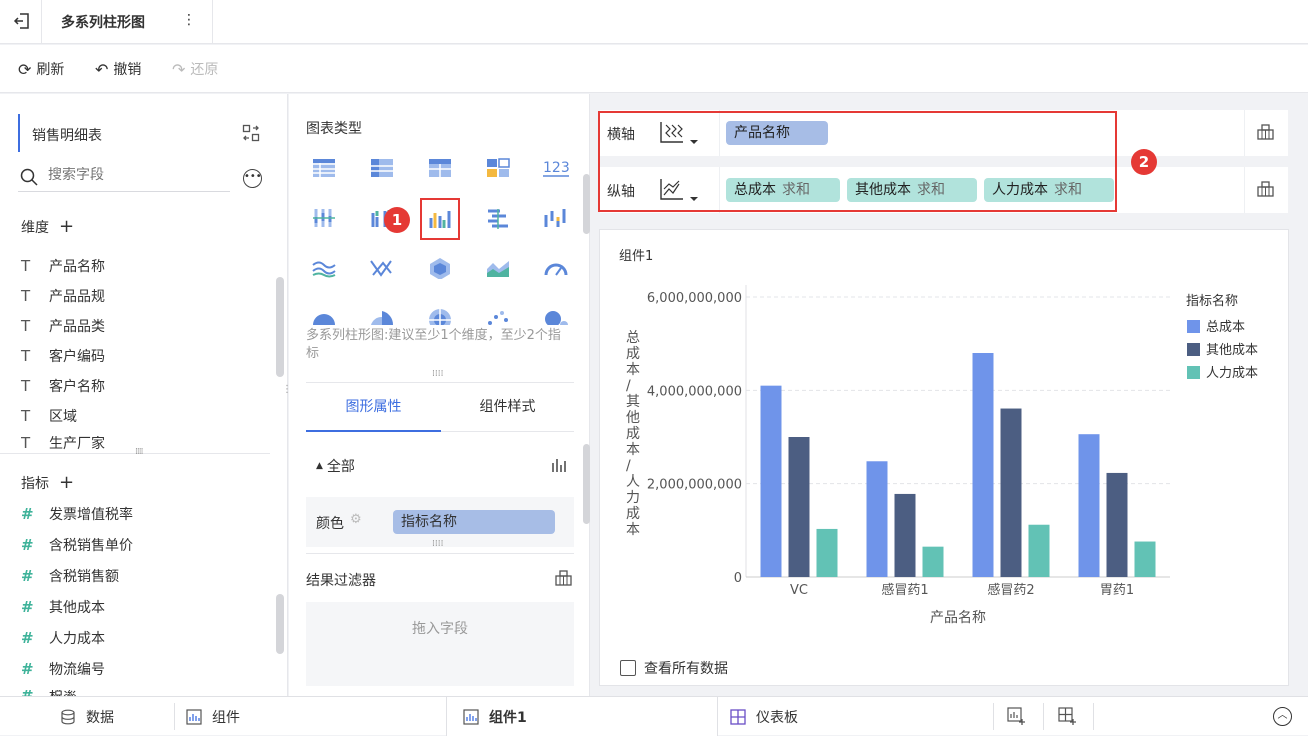 The height and width of the screenshot is (736, 1308). I want to click on cross-table-icon, so click(382, 168).